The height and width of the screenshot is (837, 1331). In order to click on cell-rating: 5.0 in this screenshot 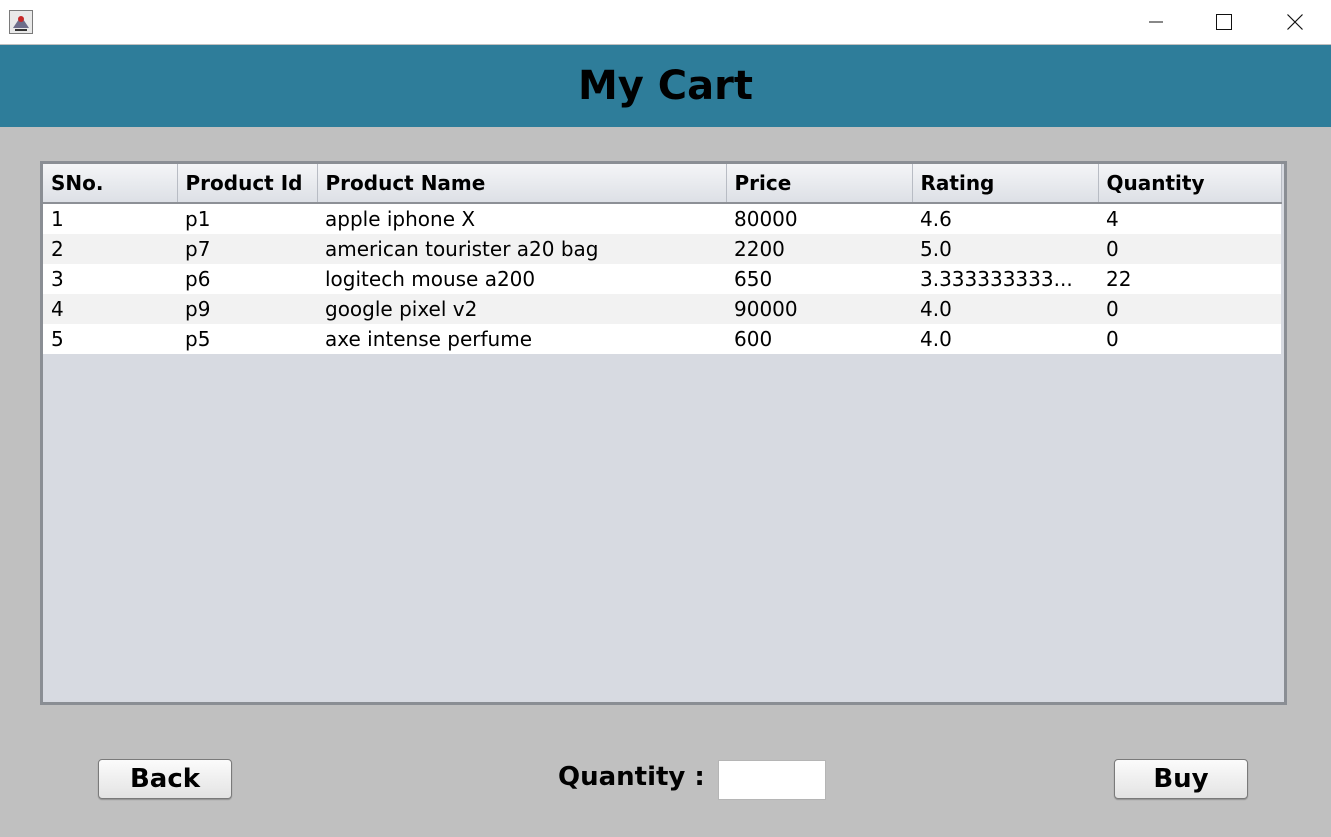, I will do `click(1005, 249)`.